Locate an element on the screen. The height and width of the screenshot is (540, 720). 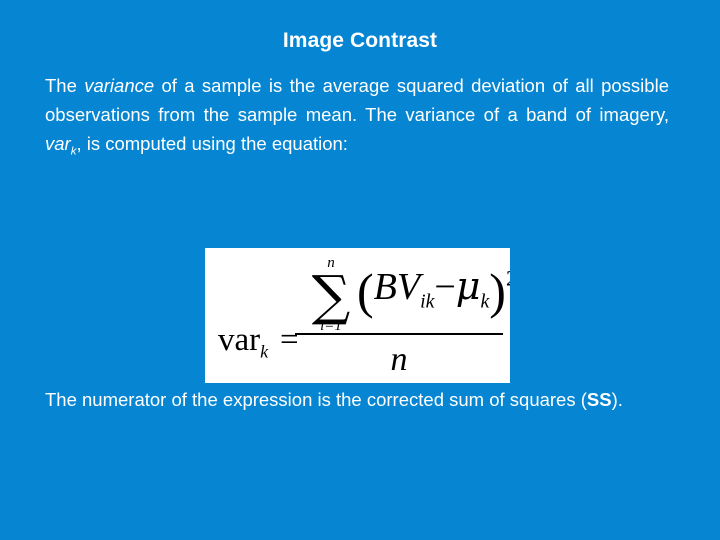
mean-symbol: μ is located at coordinates (468, 286).